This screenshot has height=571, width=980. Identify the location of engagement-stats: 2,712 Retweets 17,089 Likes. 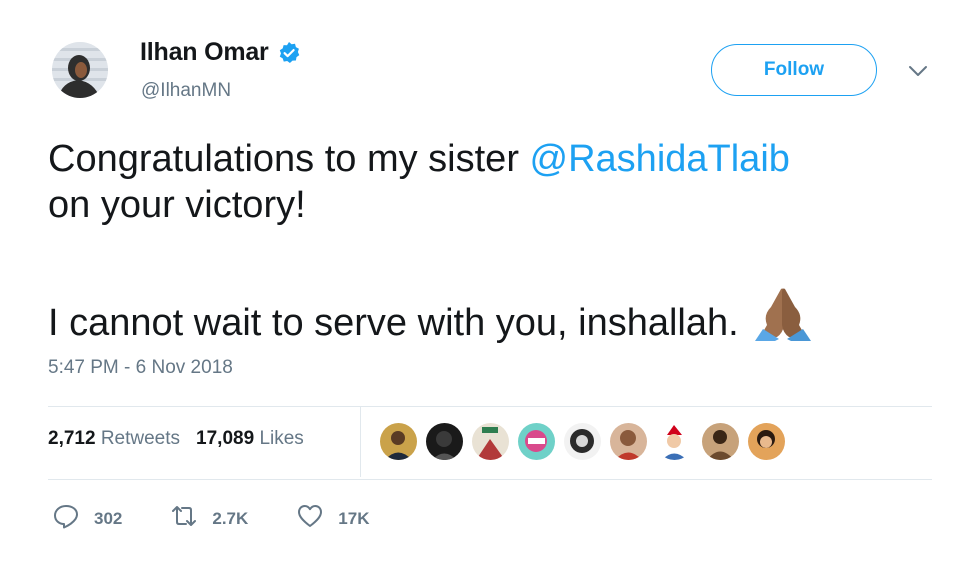
(176, 439).